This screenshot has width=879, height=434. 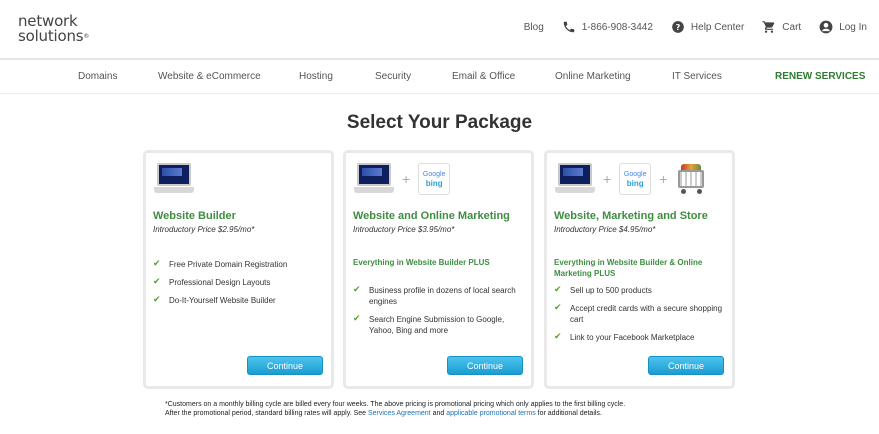 I want to click on phone-icon, so click(x=569, y=27).